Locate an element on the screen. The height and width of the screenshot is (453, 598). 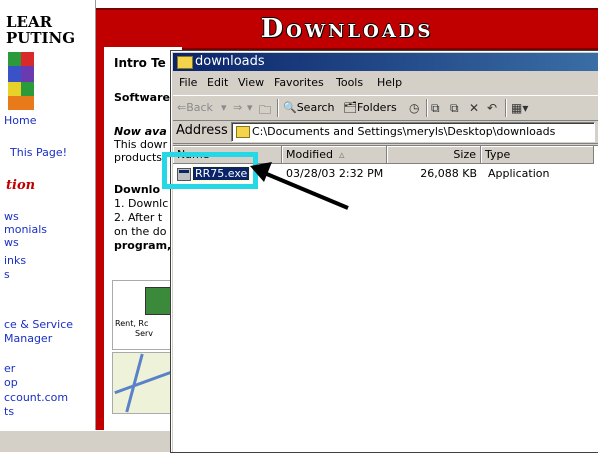
product-box-icon is located at coordinates (158, 301).